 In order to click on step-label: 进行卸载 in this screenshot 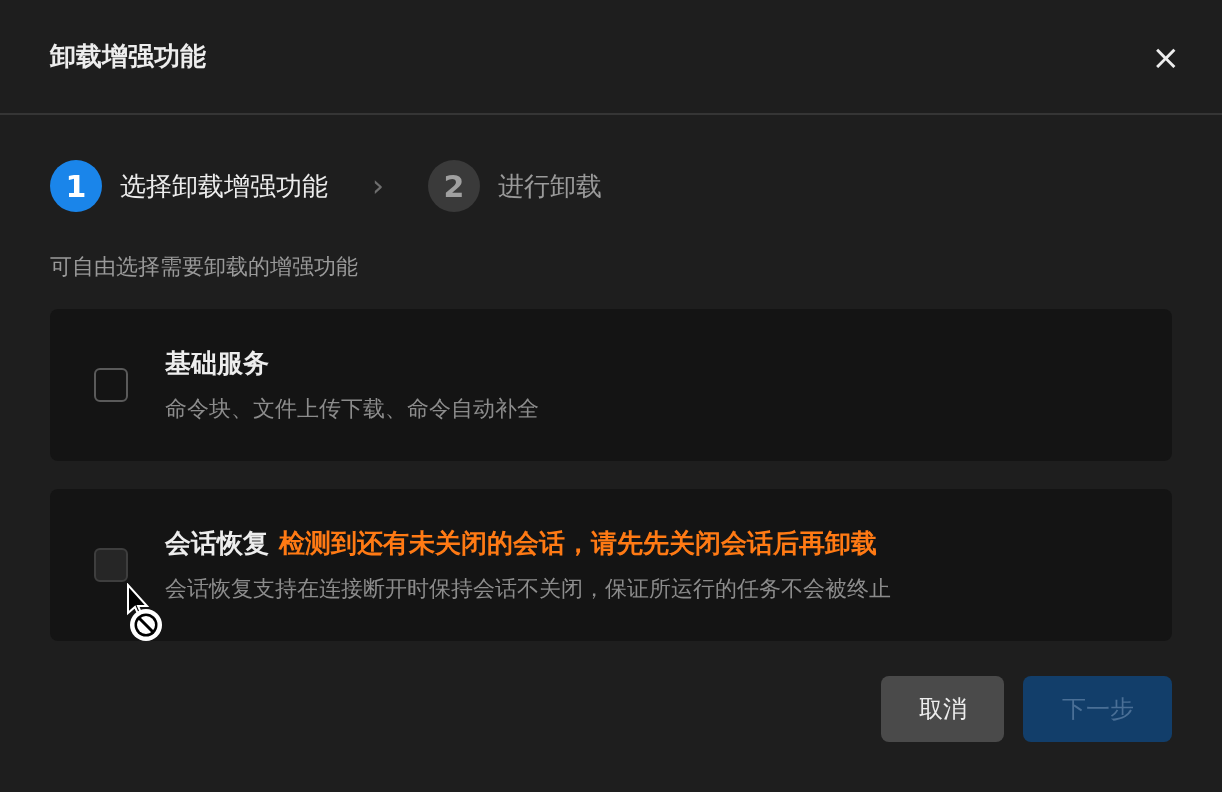, I will do `click(550, 186)`.